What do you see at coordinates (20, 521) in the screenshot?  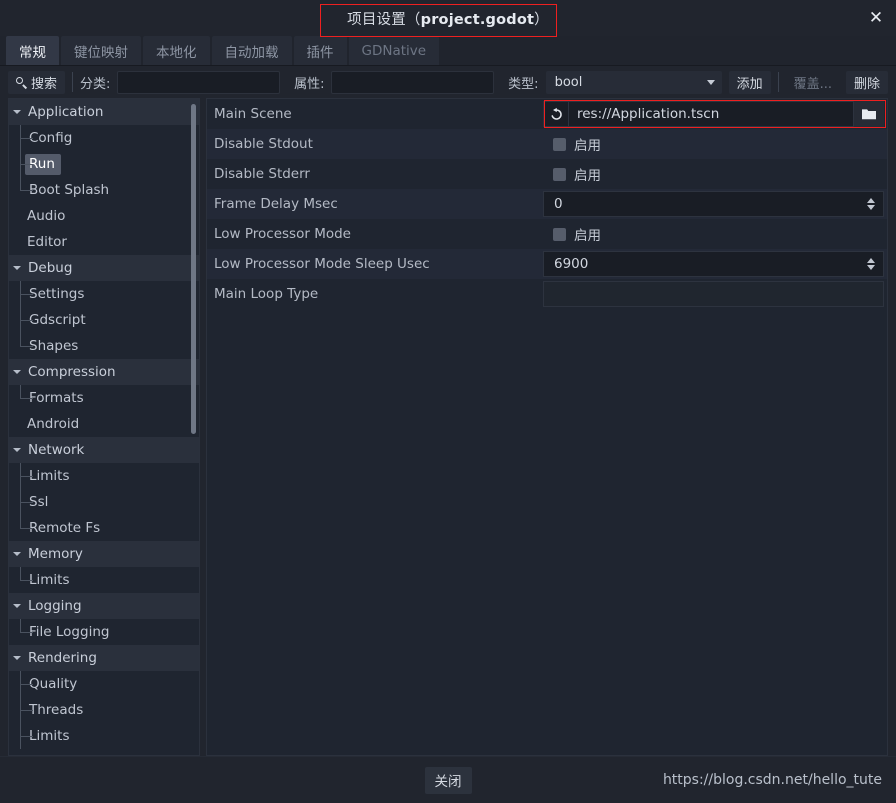 I see `tree-connector-vertical` at bounding box center [20, 521].